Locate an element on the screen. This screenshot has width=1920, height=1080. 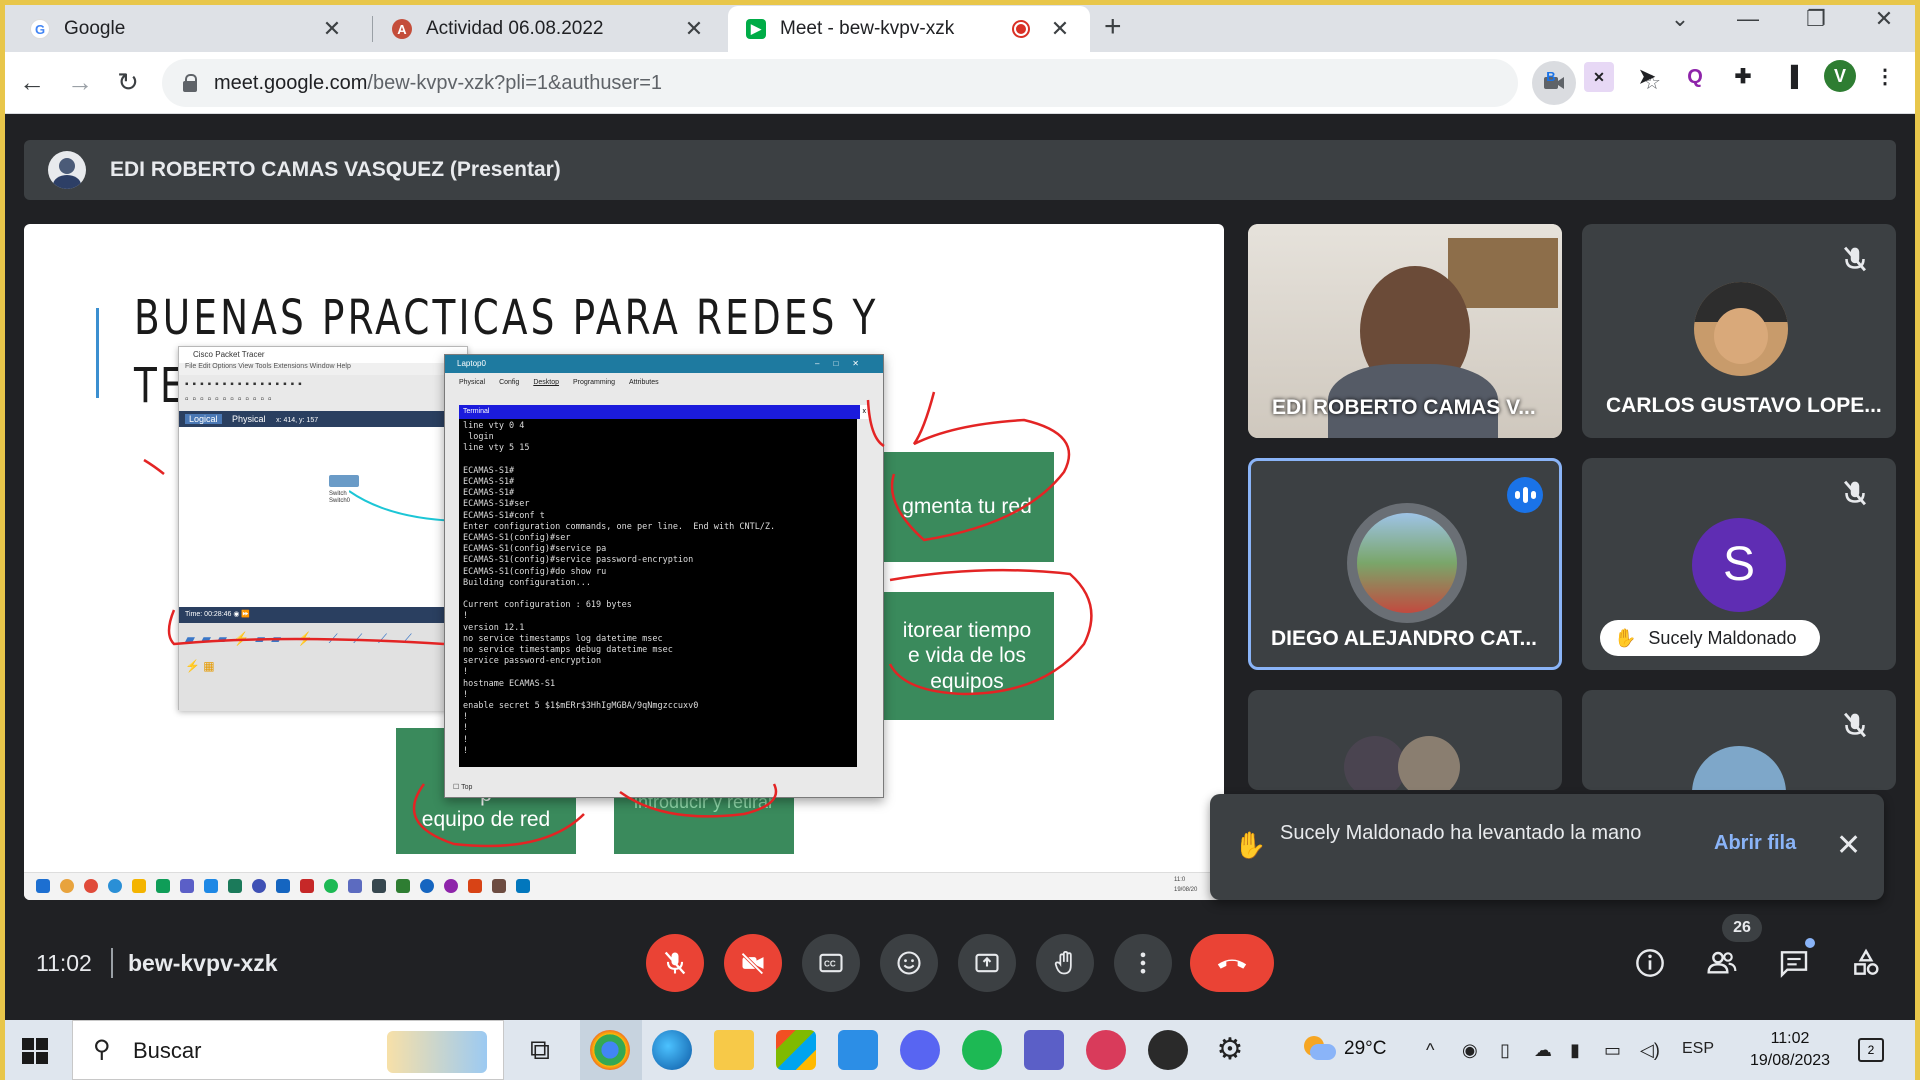
meeting-code: bew-kvpv-xzk is located at coordinates (203, 963).